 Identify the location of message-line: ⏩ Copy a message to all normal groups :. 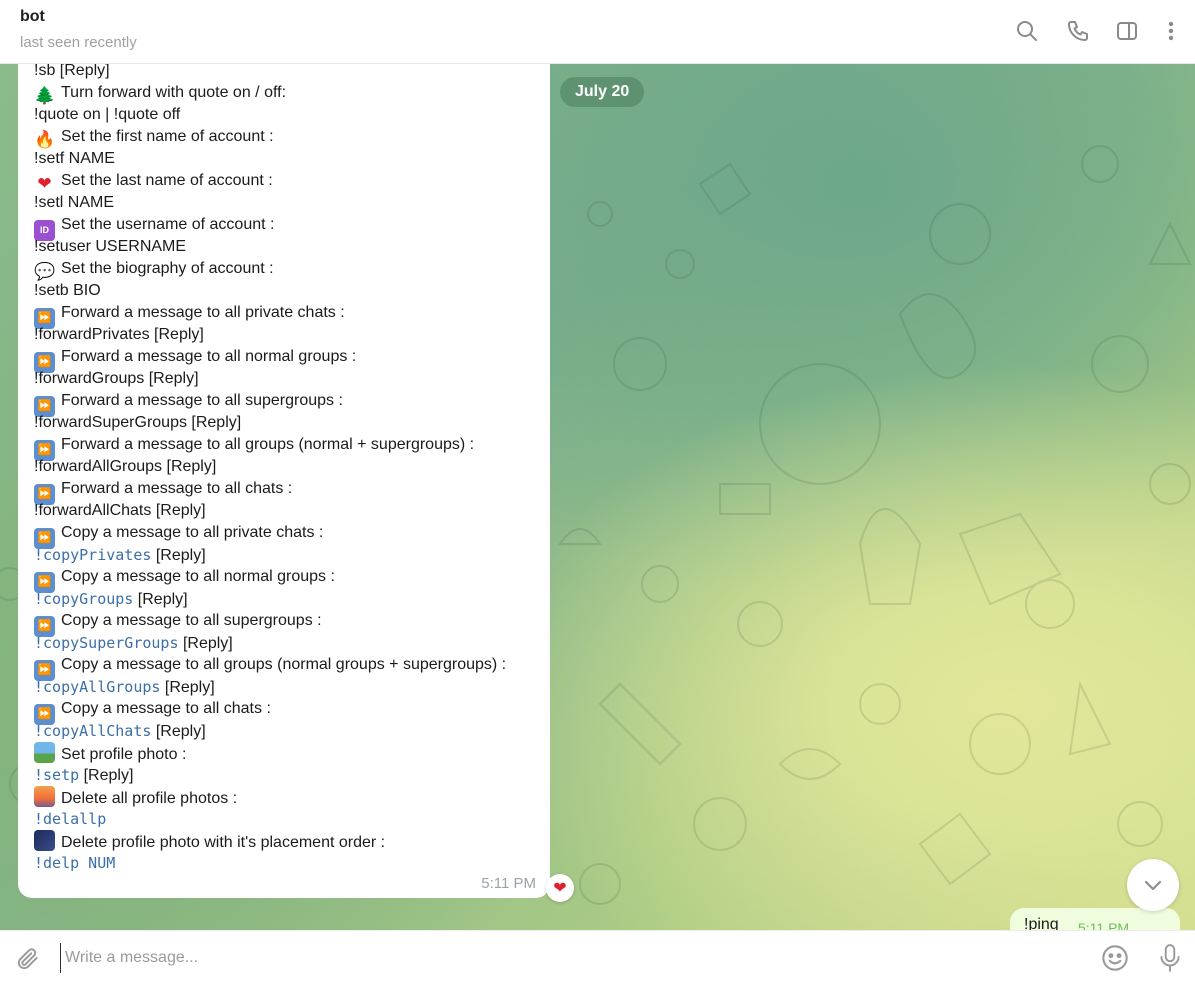
(286, 579).